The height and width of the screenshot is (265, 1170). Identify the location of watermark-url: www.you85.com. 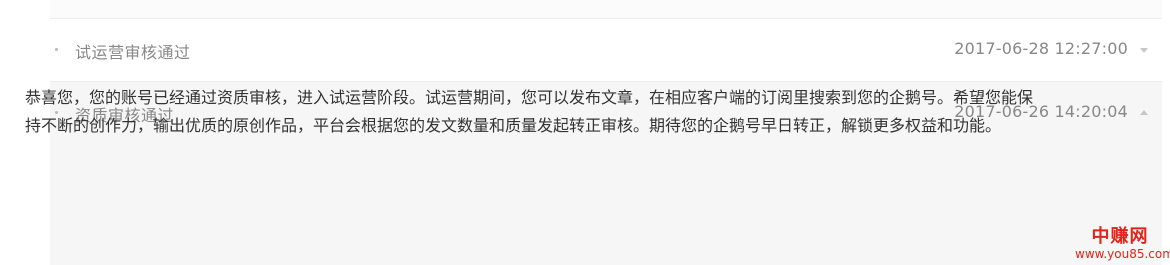
(1122, 254).